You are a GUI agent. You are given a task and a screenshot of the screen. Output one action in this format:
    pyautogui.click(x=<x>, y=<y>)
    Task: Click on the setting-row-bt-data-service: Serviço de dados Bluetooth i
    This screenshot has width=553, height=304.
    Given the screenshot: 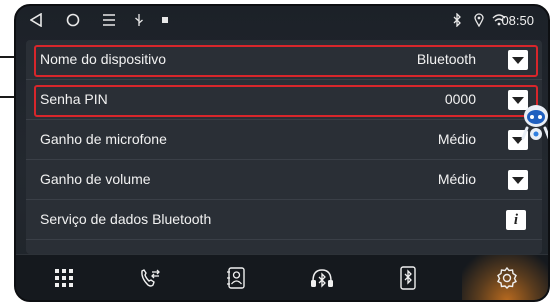 What is the action you would take?
    pyautogui.click(x=284, y=220)
    